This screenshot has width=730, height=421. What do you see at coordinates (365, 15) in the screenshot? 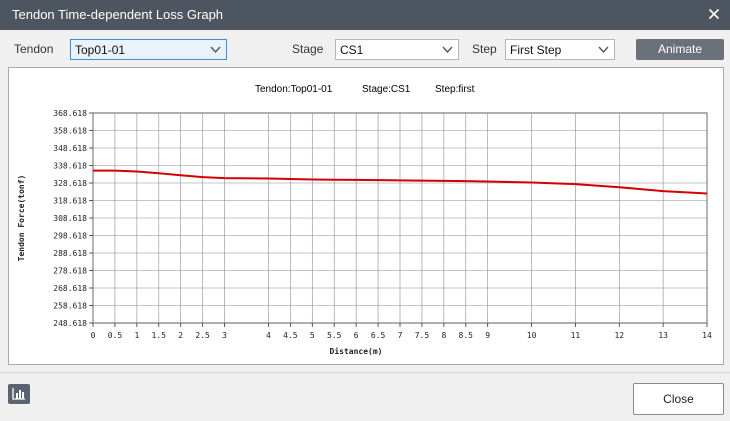
I see `title-bar: Tendon Time-dependent Loss Graph` at bounding box center [365, 15].